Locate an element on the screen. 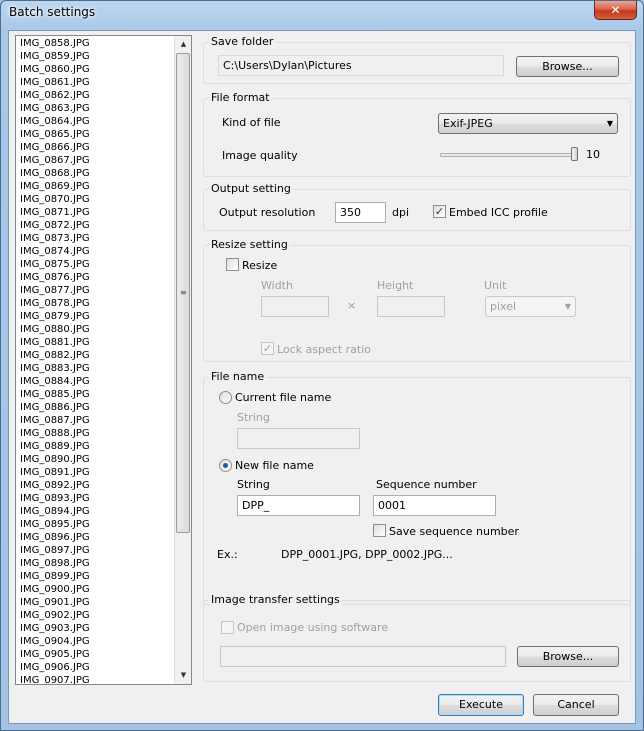  file-list-item: IMG_0879.JPG is located at coordinates (95, 316).